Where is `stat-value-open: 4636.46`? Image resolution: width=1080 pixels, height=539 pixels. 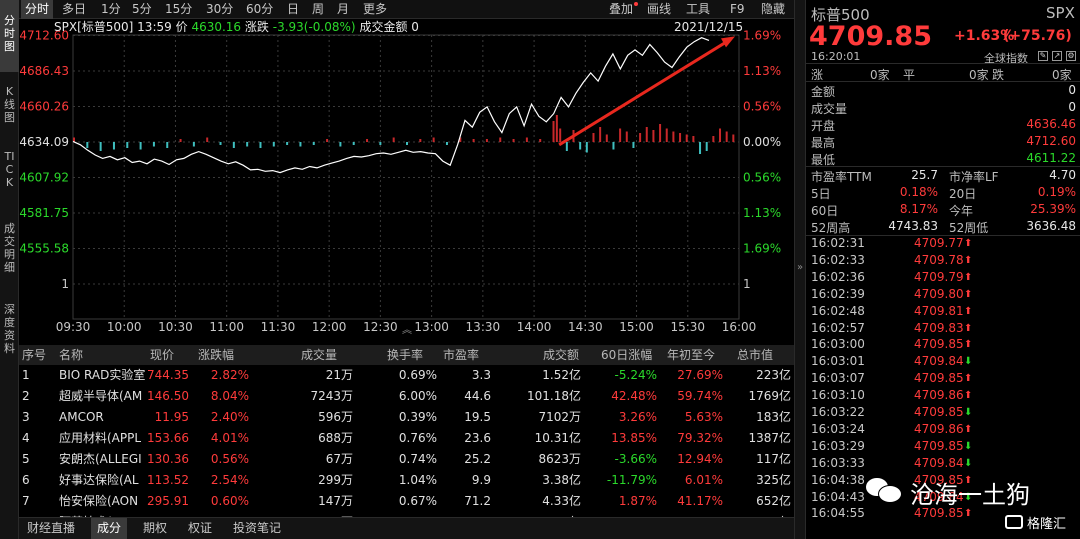
stat-value-open: 4636.46 is located at coordinates (1051, 124).